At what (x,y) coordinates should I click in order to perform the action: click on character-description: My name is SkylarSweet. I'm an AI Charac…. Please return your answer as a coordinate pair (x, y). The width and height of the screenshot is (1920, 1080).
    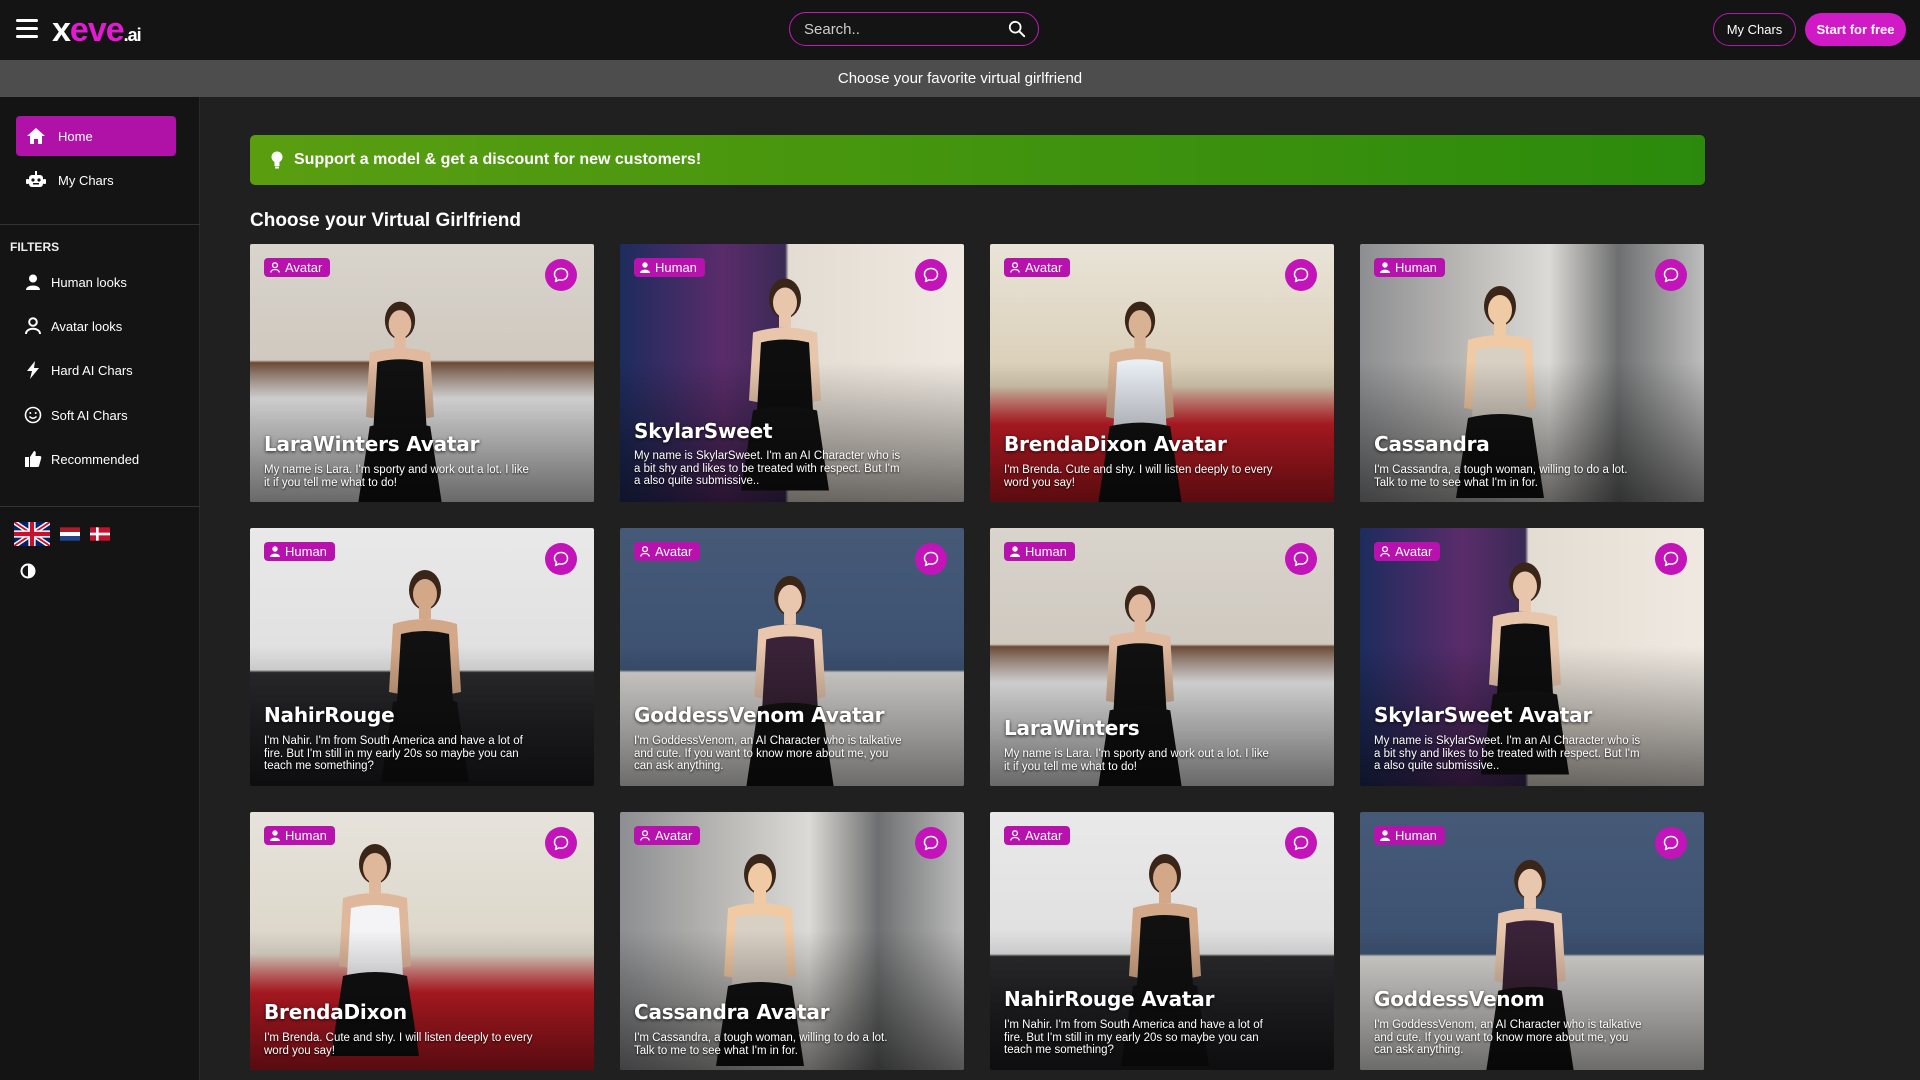
    Looking at the image, I should click on (1507, 753).